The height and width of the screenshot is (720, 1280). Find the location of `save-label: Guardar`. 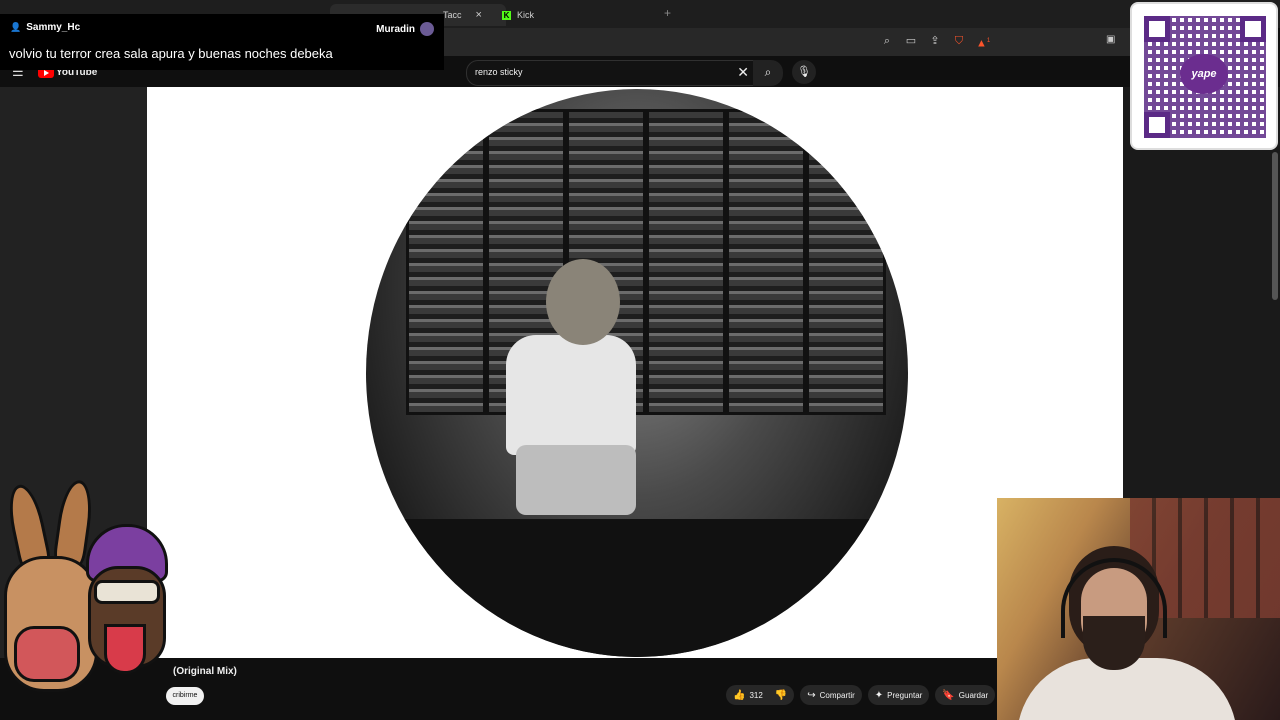

save-label: Guardar is located at coordinates (973, 695).